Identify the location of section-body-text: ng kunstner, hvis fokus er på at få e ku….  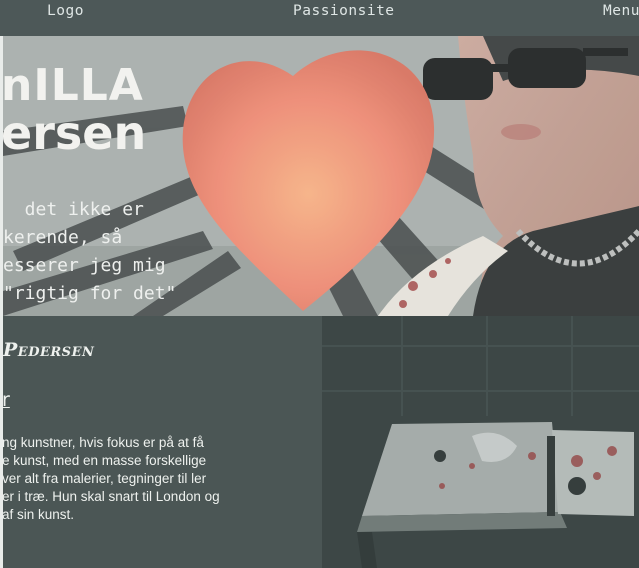
(111, 478).